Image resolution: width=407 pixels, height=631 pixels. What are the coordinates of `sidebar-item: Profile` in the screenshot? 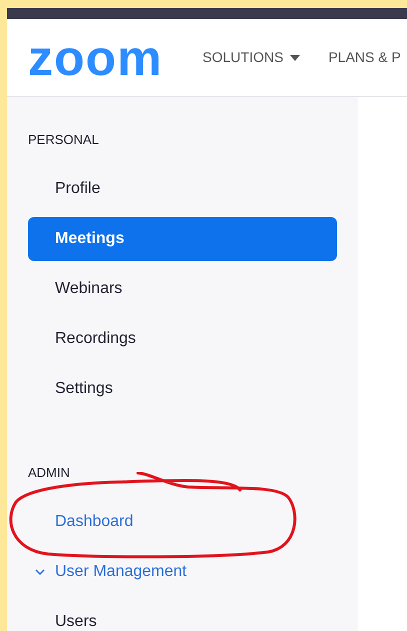 It's located at (182, 189).